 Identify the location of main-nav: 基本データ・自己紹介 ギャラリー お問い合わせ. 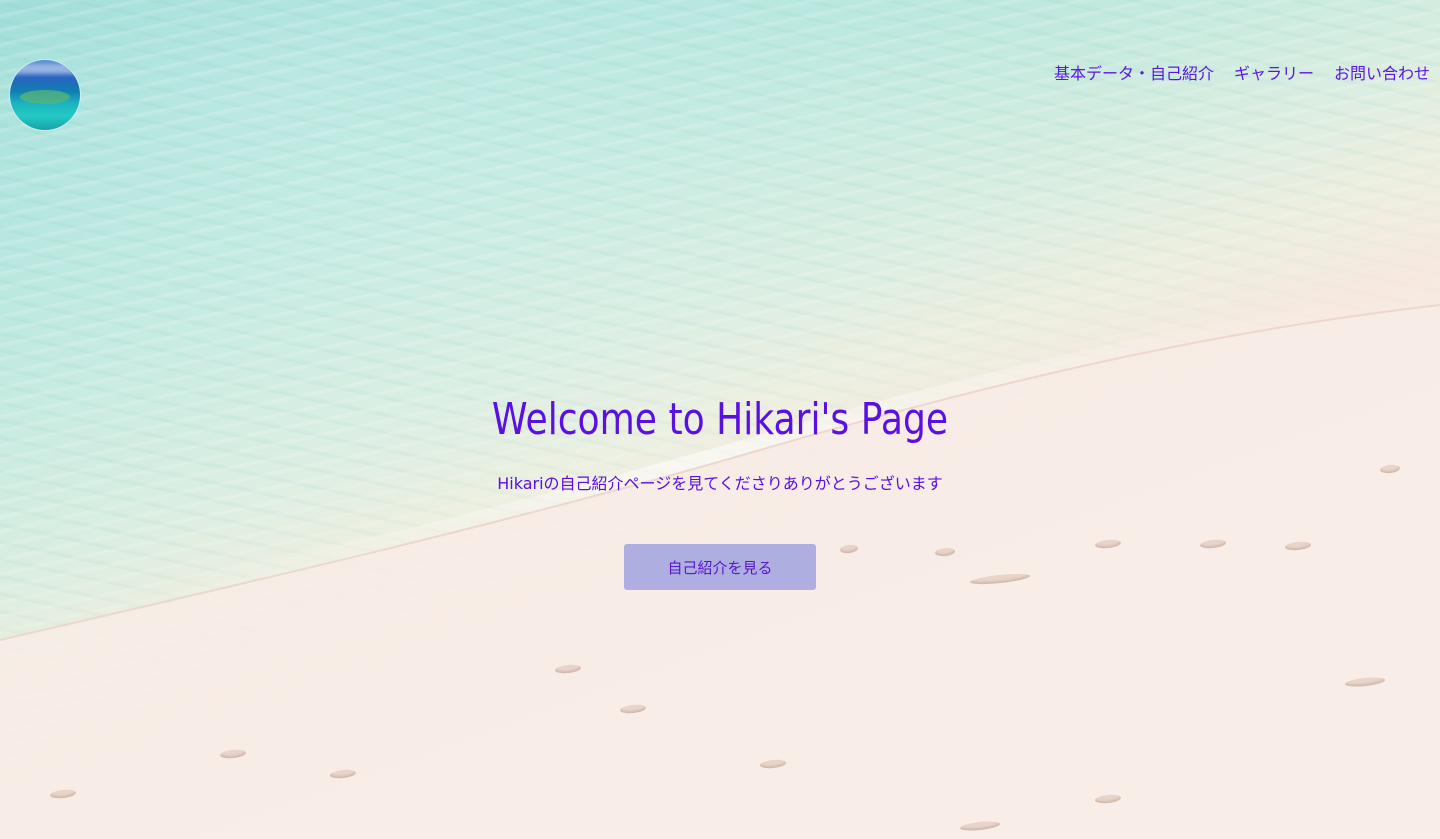
(1242, 74).